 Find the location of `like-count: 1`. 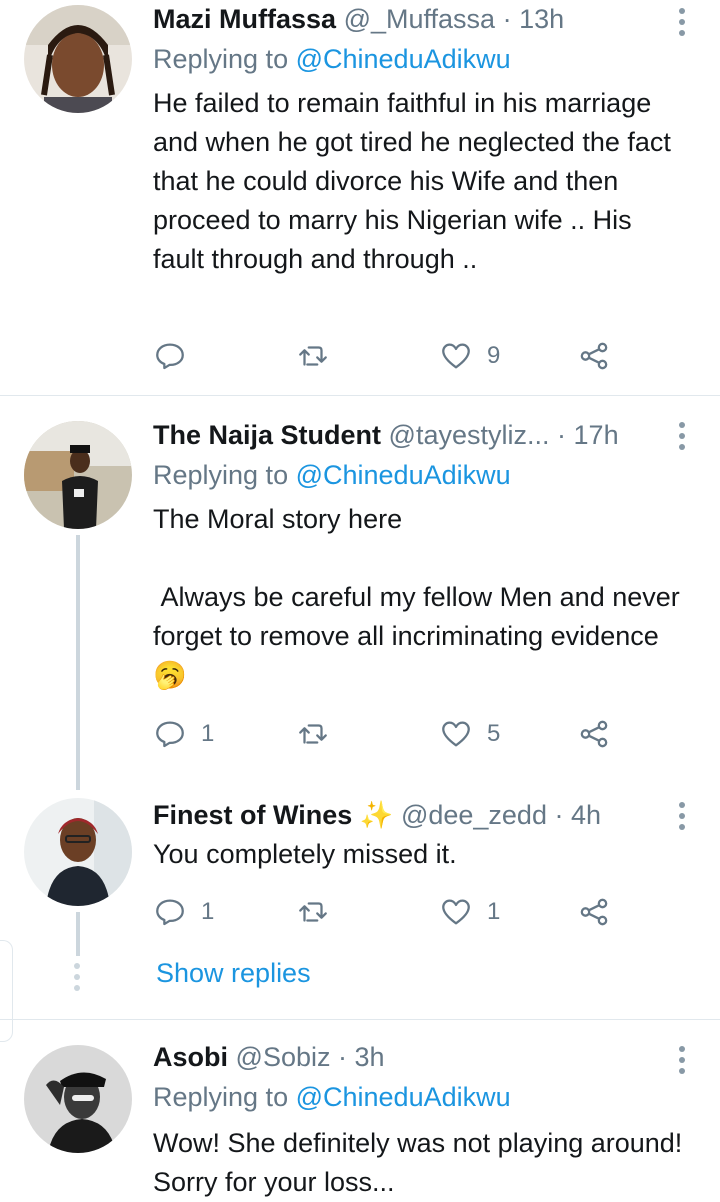

like-count: 1 is located at coordinates (494, 911).